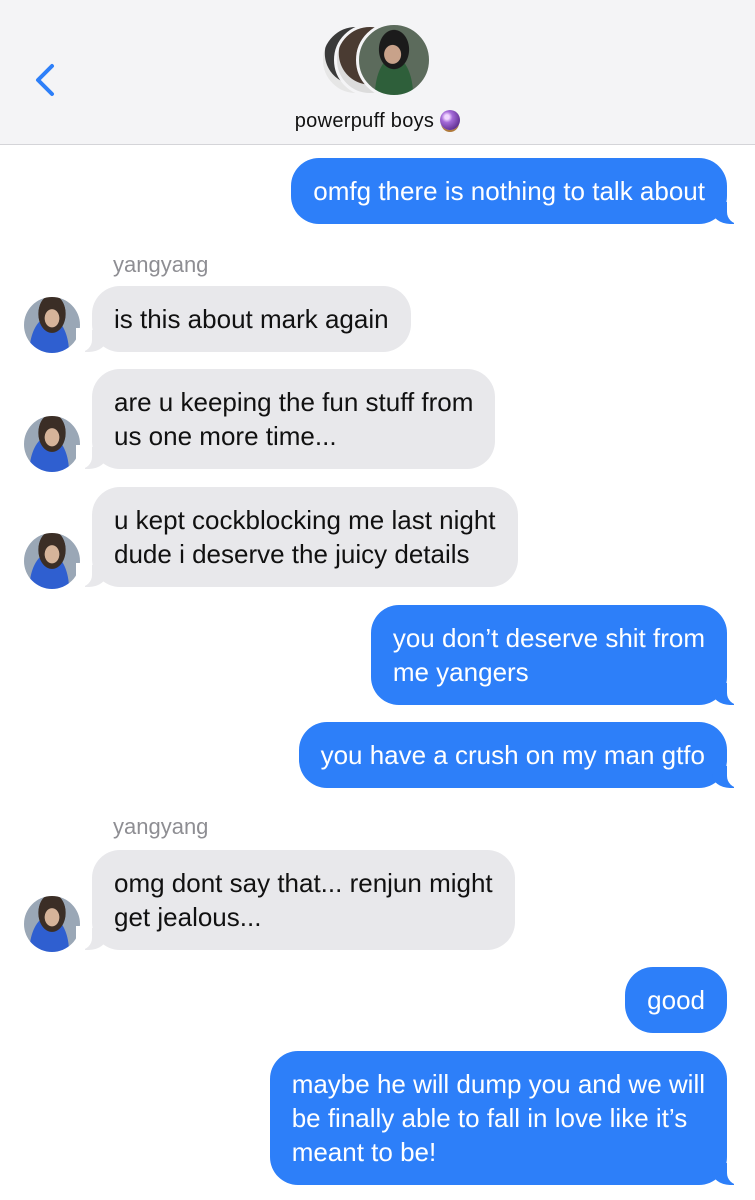 This screenshot has width=755, height=1200. I want to click on outgoing-message: omfg there is nothing to talk about, so click(517, 191).